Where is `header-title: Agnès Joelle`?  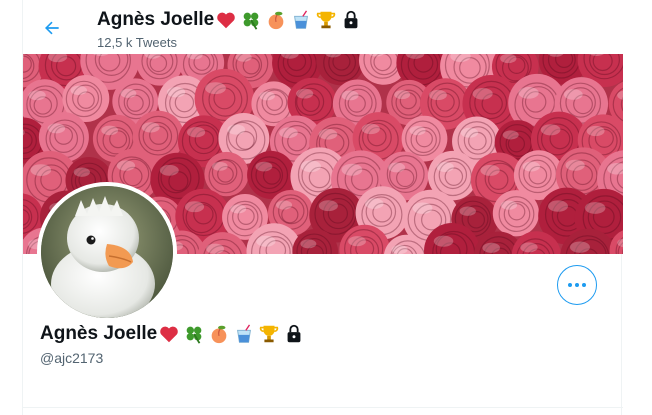
header-title: Agnès Joelle is located at coordinates (229, 20).